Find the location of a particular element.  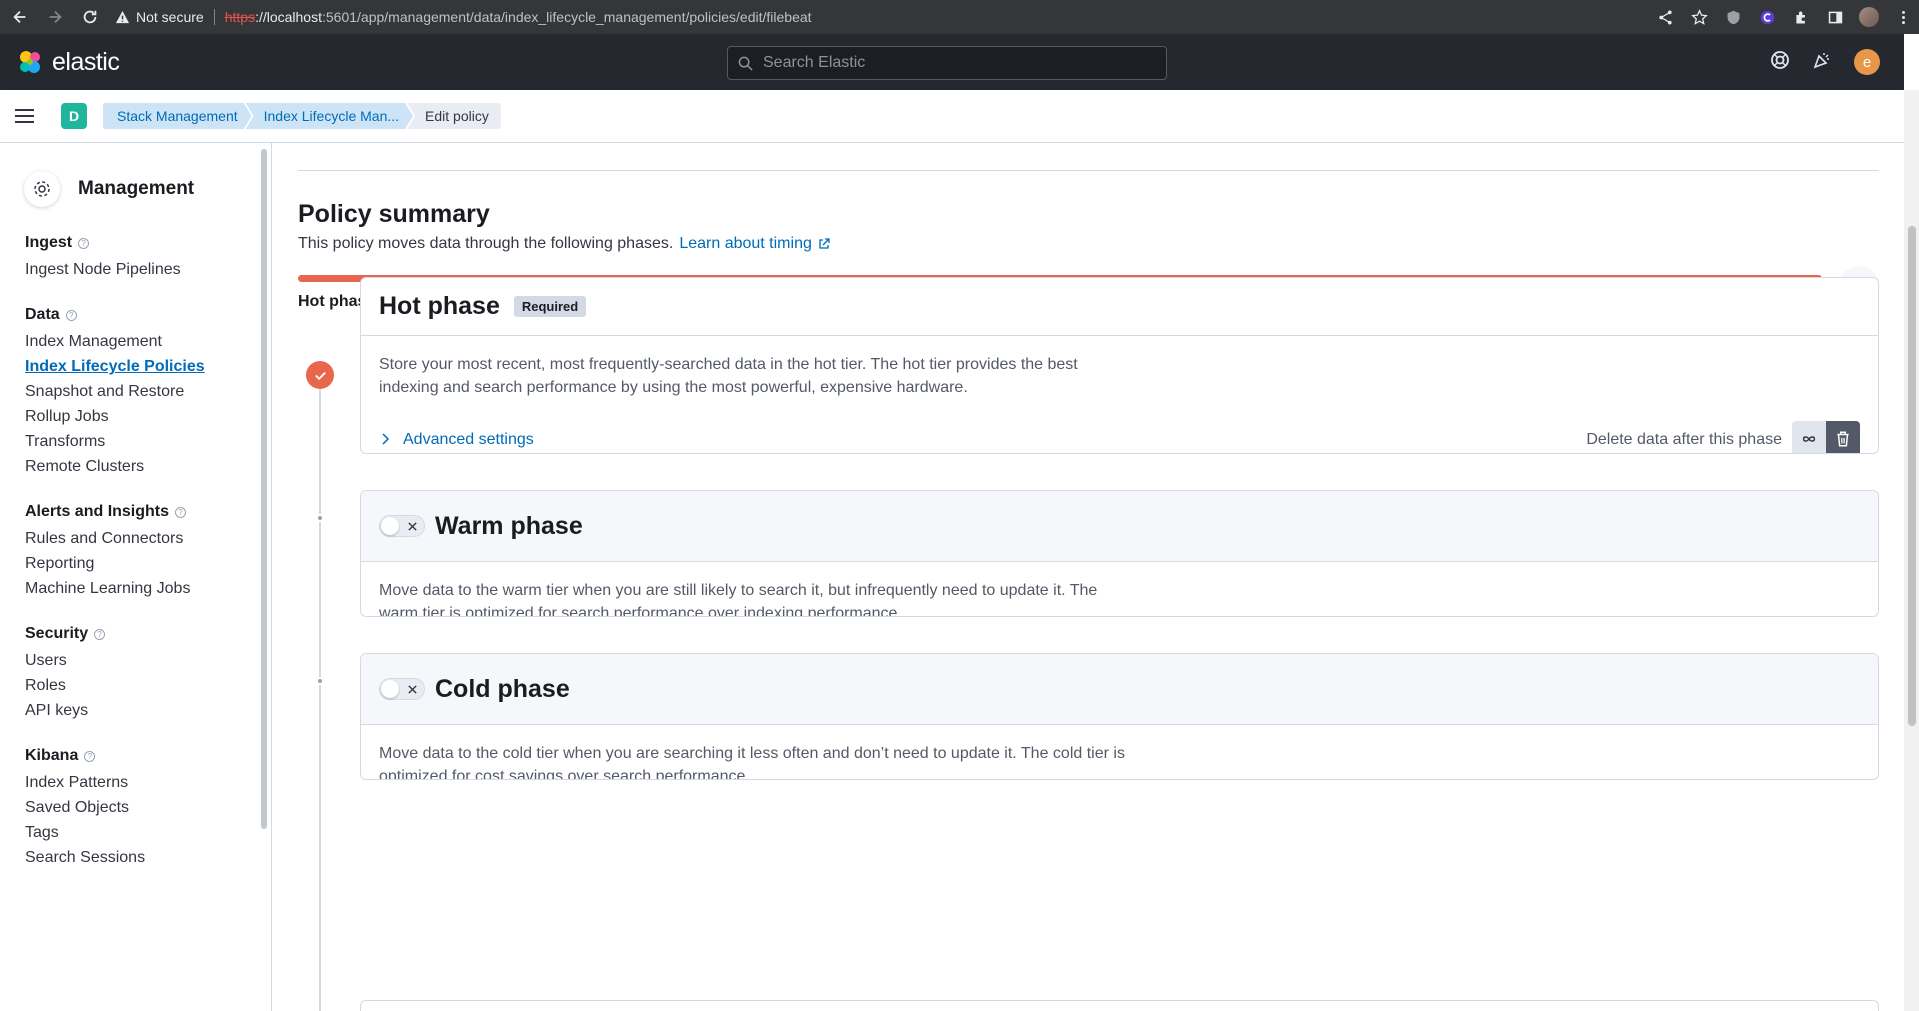

security-warning: Not secure is located at coordinates (159, 17).